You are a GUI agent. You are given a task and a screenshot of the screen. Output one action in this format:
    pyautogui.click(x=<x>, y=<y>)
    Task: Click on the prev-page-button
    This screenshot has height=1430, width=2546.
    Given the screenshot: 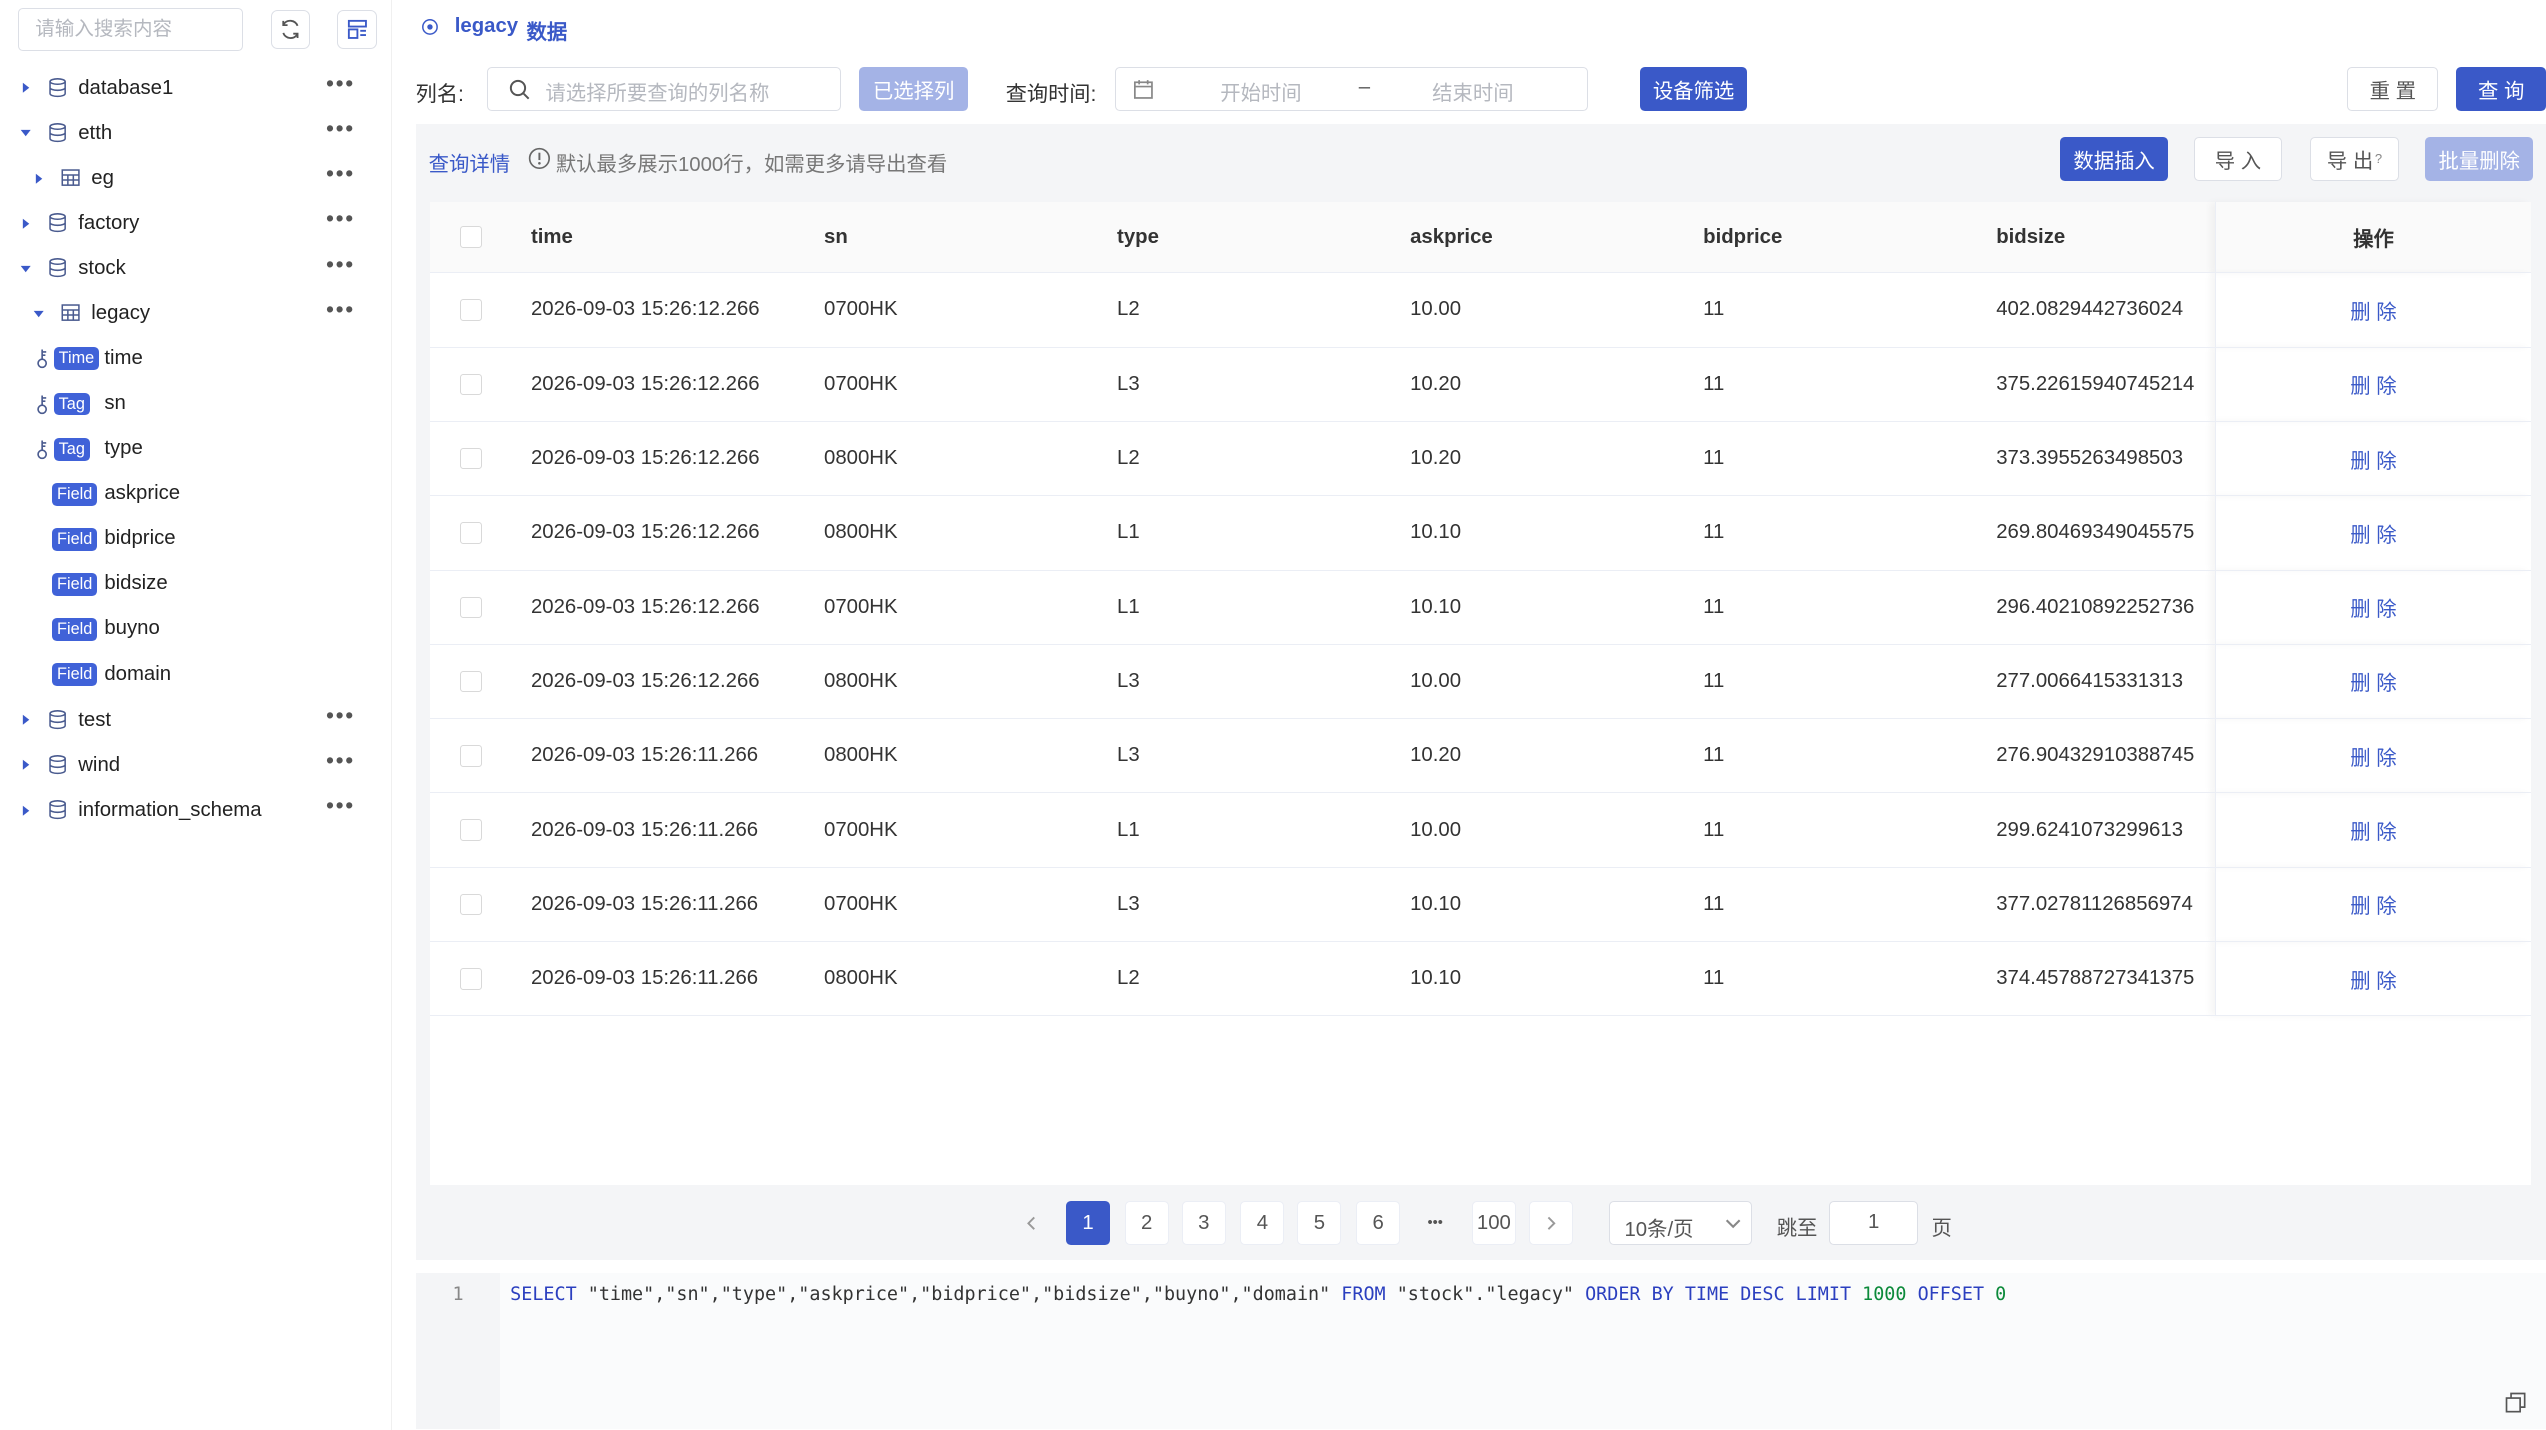 What is the action you would take?
    pyautogui.click(x=1031, y=1223)
    